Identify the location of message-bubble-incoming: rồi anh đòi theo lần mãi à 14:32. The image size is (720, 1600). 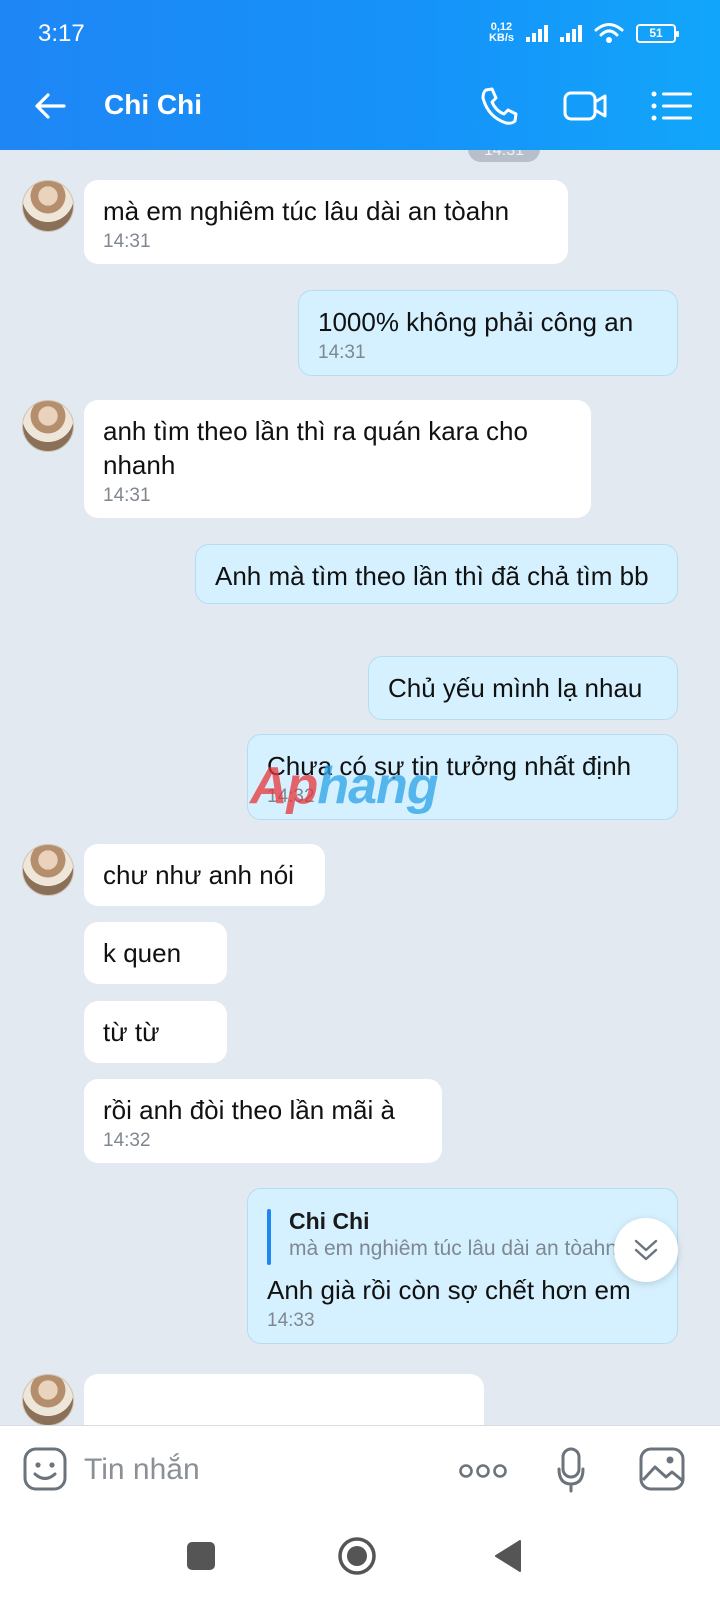
(263, 1121).